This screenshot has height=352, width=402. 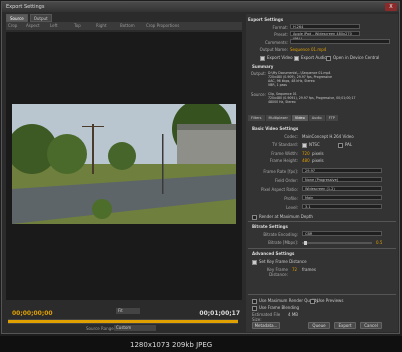 I want to click on level-label: Level:, so click(x=292, y=207).